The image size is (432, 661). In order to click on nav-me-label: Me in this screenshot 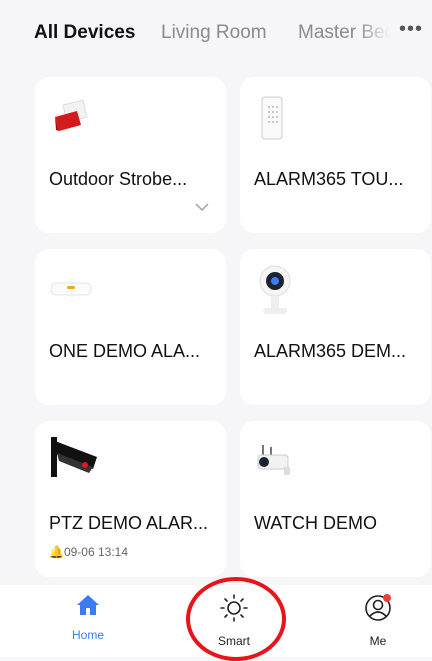, I will do `click(378, 641)`.